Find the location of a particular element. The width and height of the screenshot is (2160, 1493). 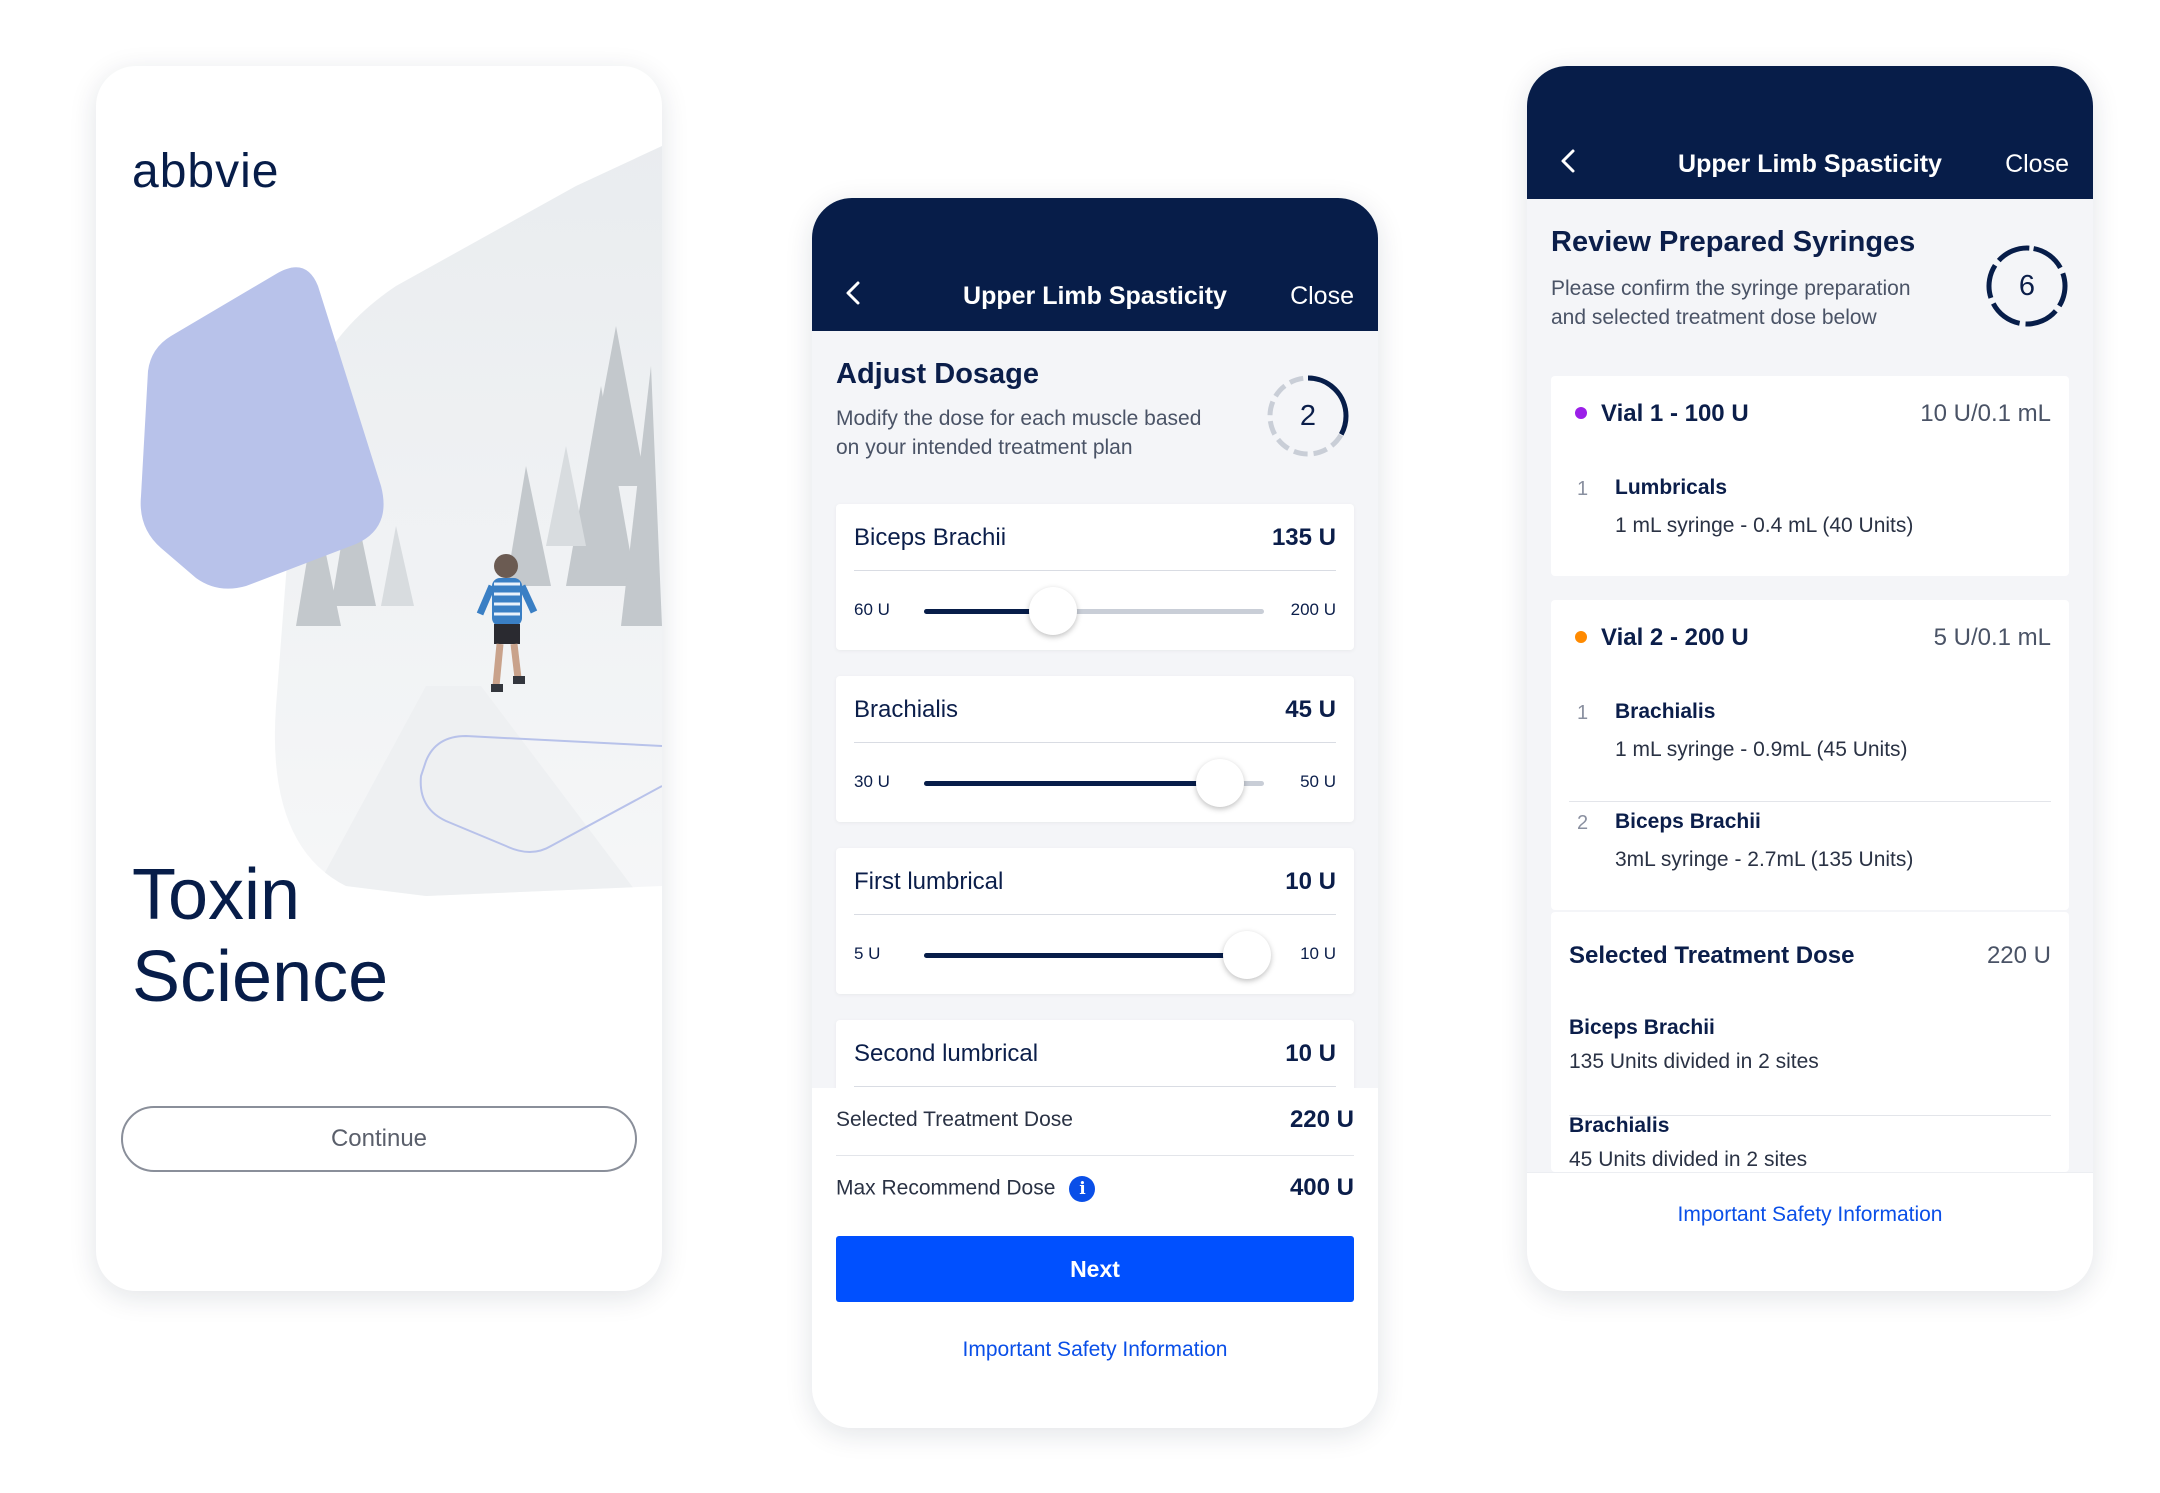

vial-title: Vial 2 - 200 U is located at coordinates (1675, 637).